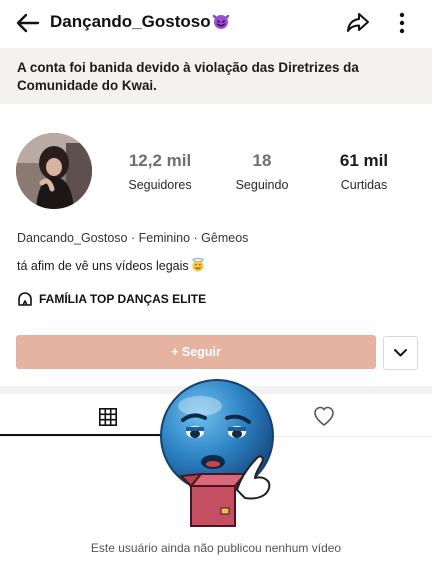 Image resolution: width=432 pixels, height=576 pixels. I want to click on likes-label: Curtidas, so click(364, 185).